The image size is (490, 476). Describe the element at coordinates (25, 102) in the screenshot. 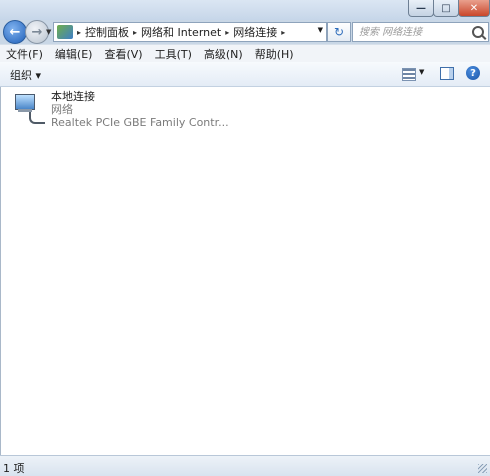

I see `monitor-shape` at that location.